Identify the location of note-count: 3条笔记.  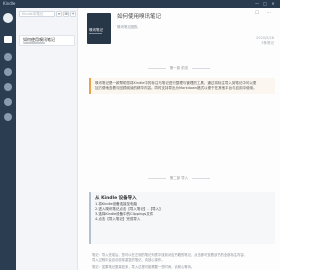
(267, 43).